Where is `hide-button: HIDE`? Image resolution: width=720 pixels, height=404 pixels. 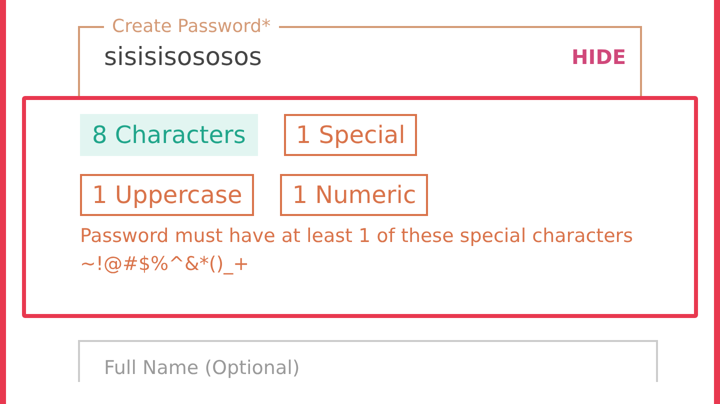
hide-button: HIDE is located at coordinates (599, 57).